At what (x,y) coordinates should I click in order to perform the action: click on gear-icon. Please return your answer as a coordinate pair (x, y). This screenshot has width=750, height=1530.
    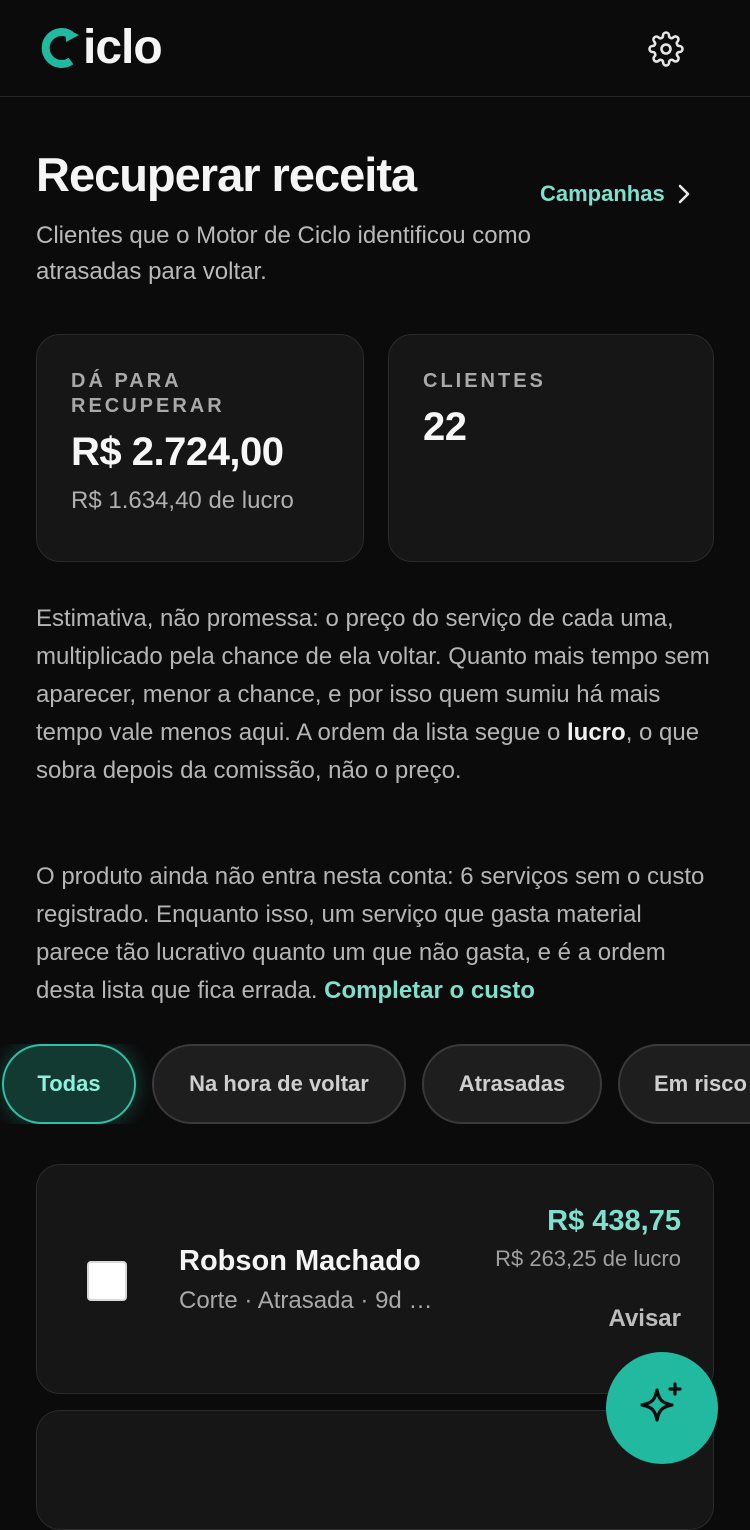
    Looking at the image, I should click on (666, 49).